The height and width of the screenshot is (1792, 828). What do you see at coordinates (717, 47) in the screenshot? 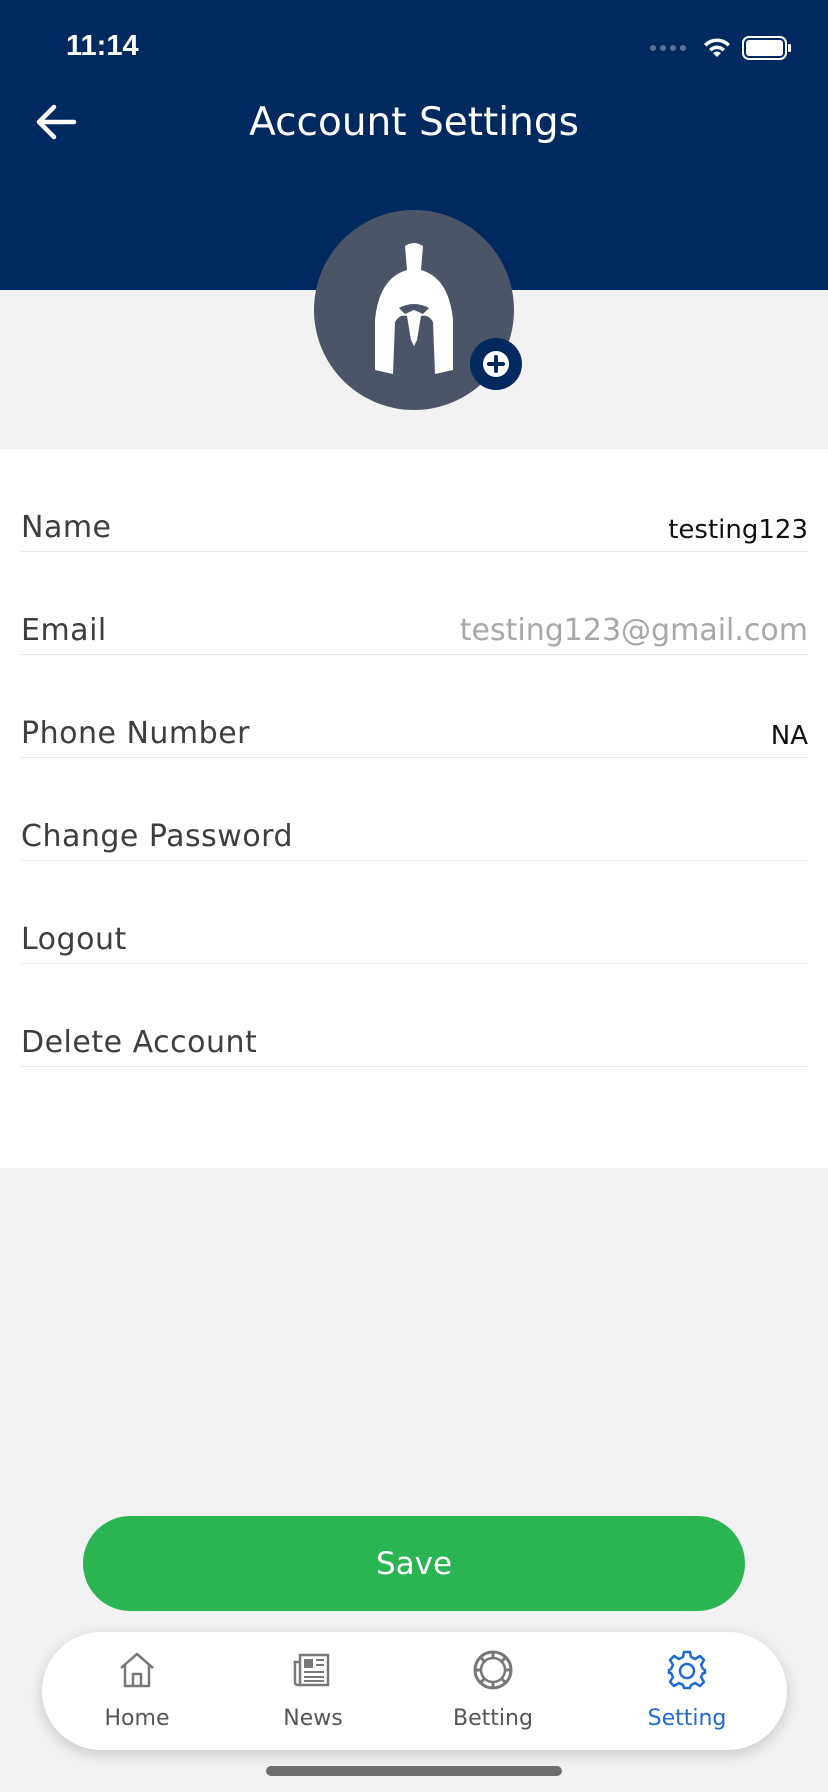
I see `wifi-icon` at bounding box center [717, 47].